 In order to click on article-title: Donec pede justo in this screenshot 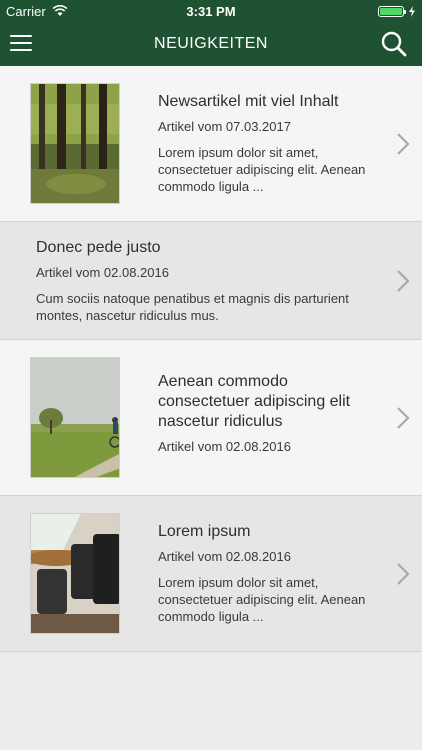, I will do `click(98, 247)`.